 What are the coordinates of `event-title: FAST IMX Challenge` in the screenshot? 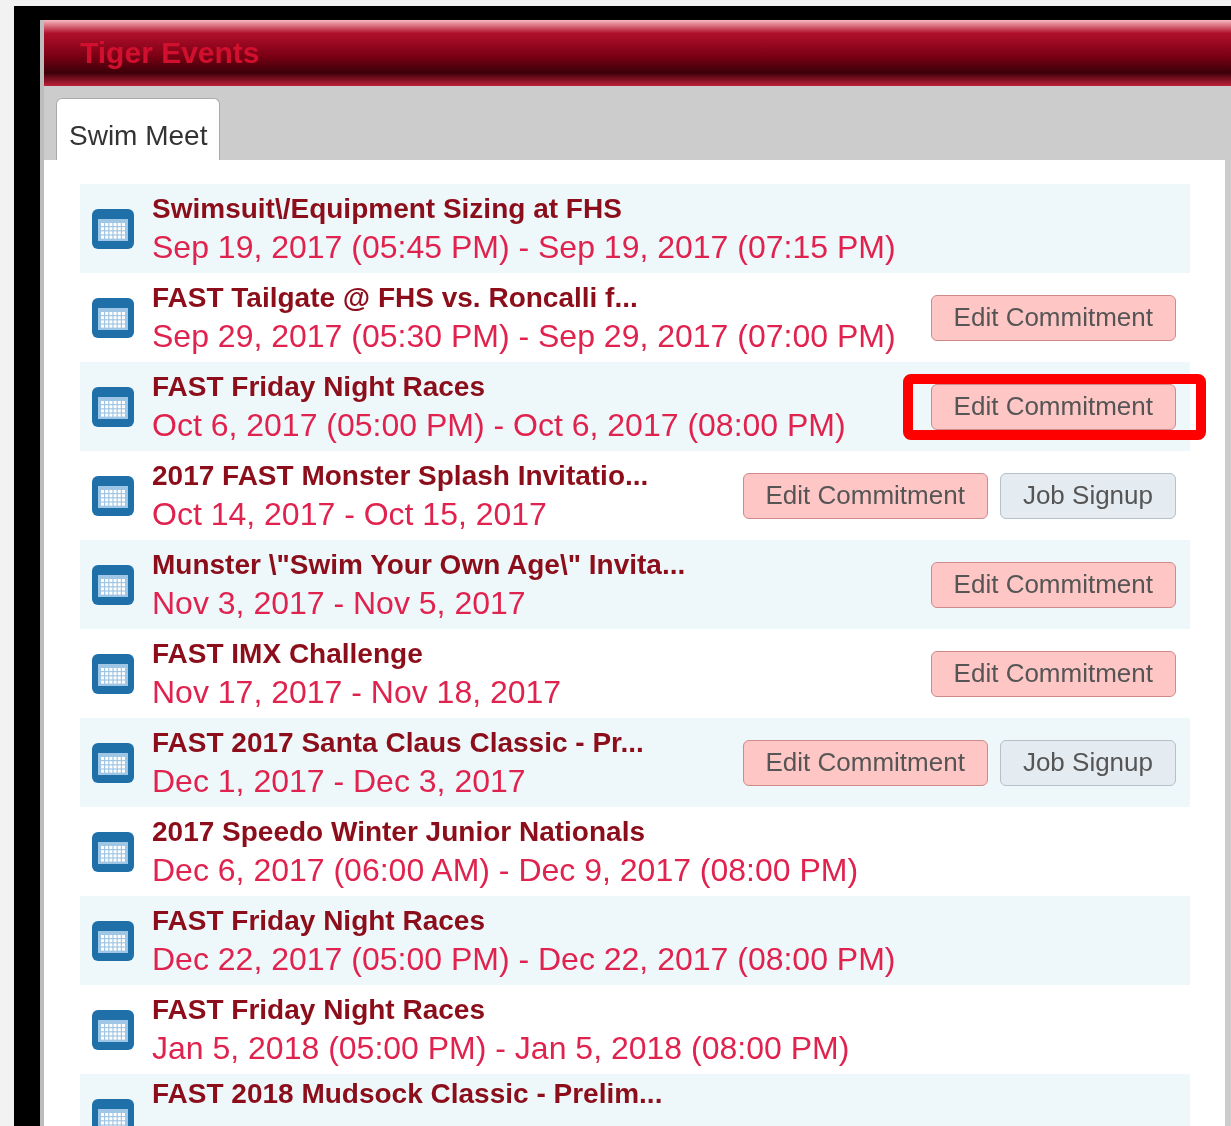 It's located at (541, 654).